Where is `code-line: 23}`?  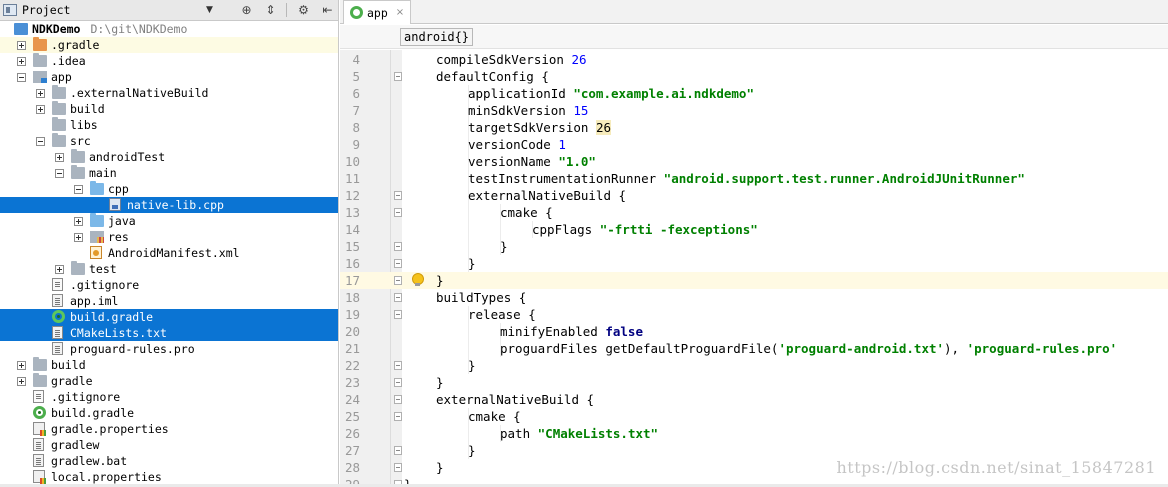
code-line: 23} is located at coordinates (754, 382).